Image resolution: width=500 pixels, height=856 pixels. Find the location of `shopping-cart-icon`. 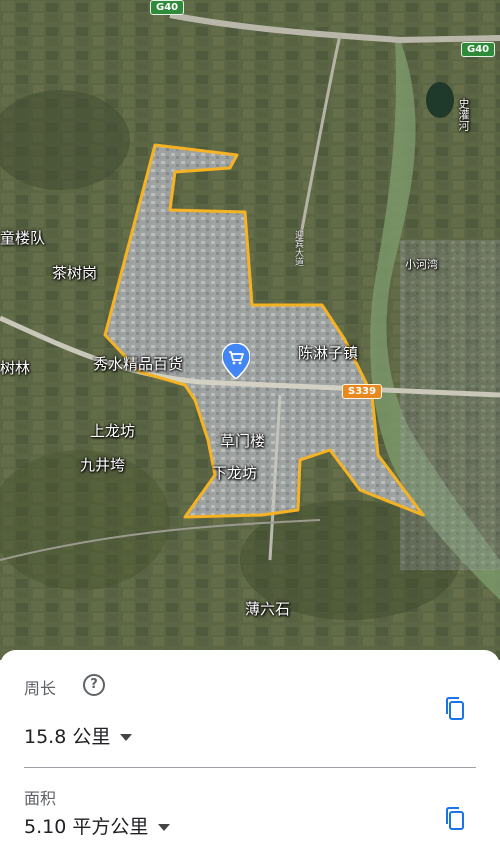

shopping-cart-icon is located at coordinates (236, 361).